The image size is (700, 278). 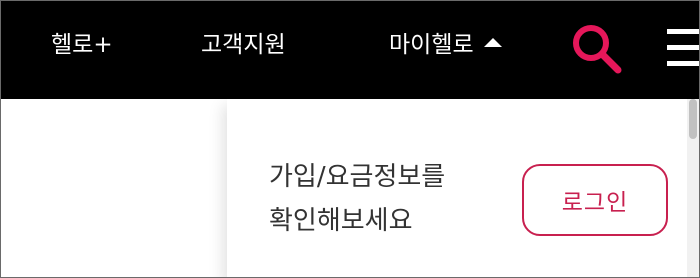 What do you see at coordinates (341, 221) in the screenshot?
I see `login-prompt-line-2: 확인해보세요` at bounding box center [341, 221].